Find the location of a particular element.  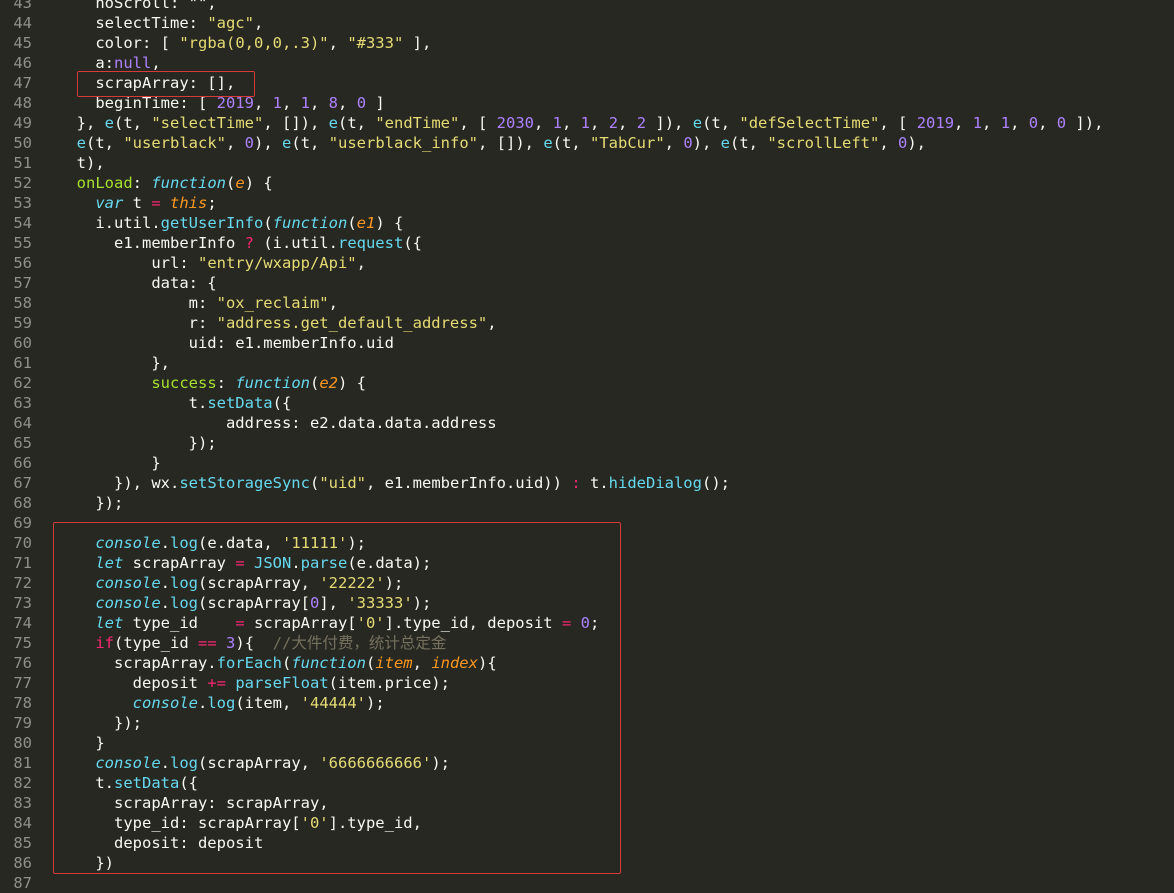

line-number: 48 is located at coordinates (22, 103).